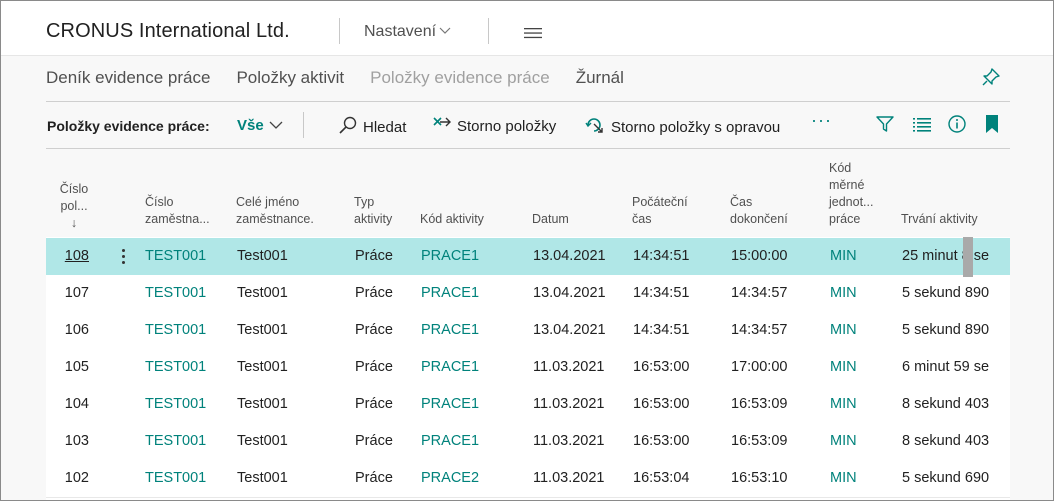  Describe the element at coordinates (968, 257) in the screenshot. I see `vertical-scrollbar` at that location.